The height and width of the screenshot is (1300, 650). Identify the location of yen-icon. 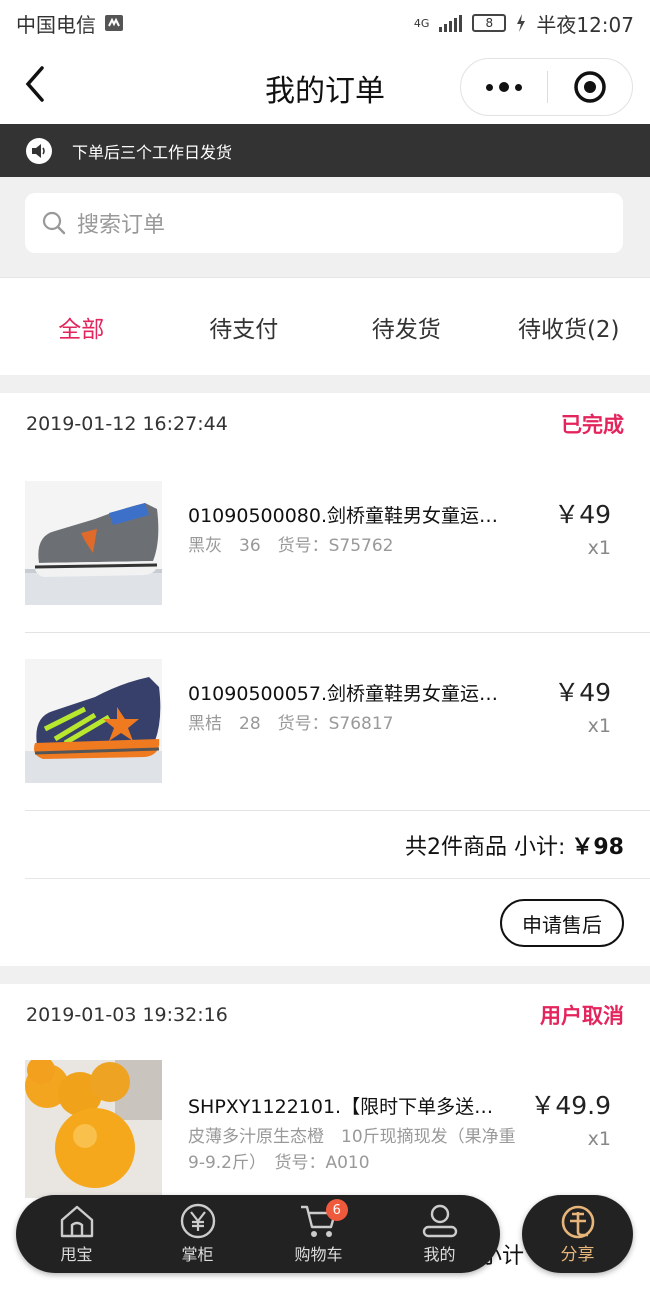
(197, 1221).